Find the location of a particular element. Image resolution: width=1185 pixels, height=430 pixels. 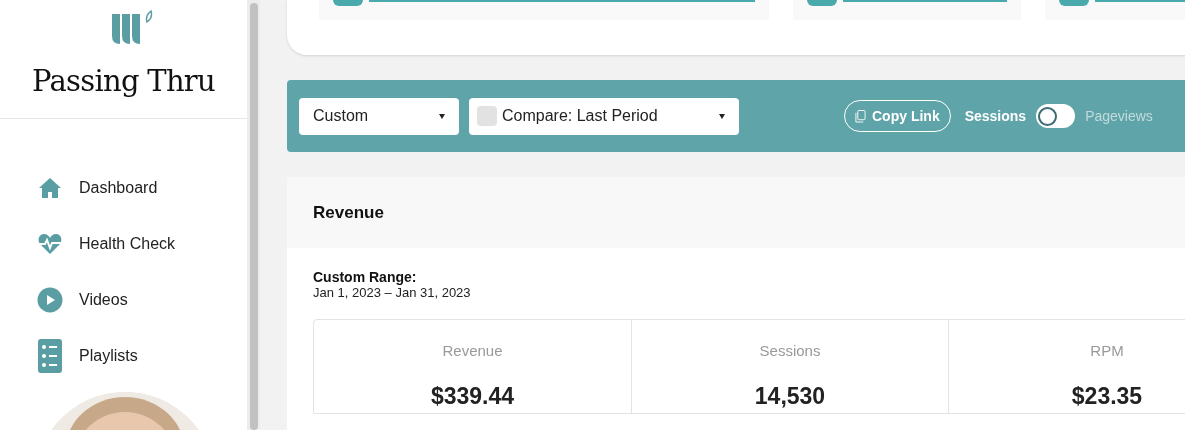

stat-label: RPM is located at coordinates (1107, 351).